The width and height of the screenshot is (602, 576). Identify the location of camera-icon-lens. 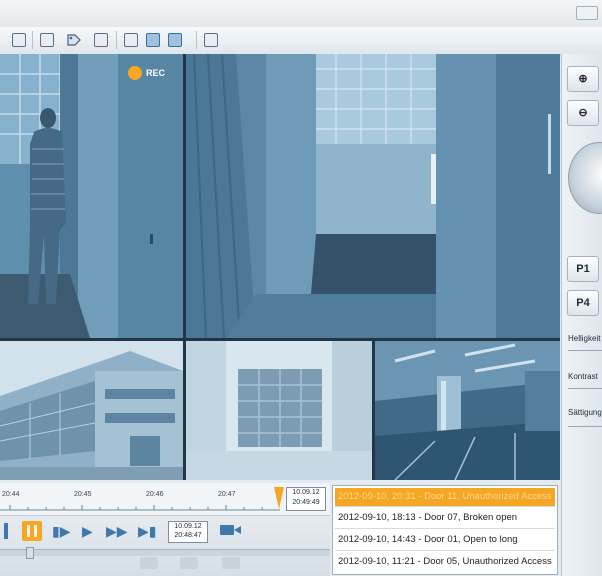
(237, 530).